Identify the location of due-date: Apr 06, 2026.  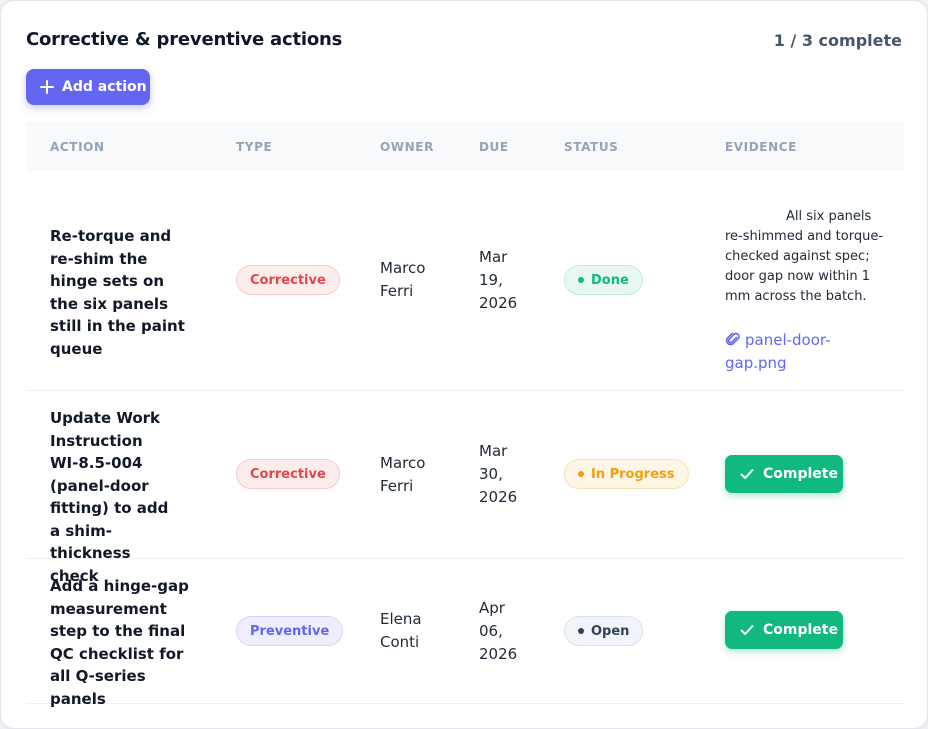
(498, 631).